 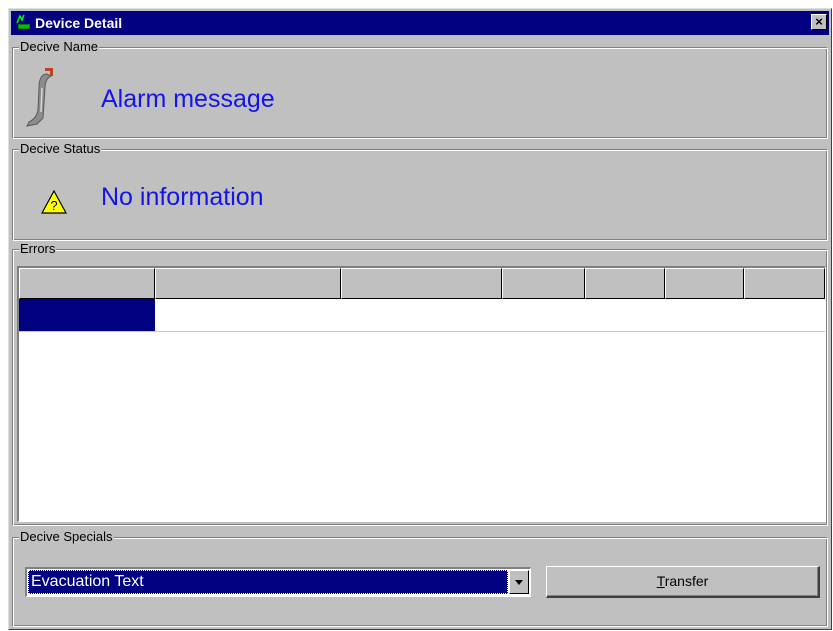 I want to click on chevron-down-icon, so click(x=519, y=582).